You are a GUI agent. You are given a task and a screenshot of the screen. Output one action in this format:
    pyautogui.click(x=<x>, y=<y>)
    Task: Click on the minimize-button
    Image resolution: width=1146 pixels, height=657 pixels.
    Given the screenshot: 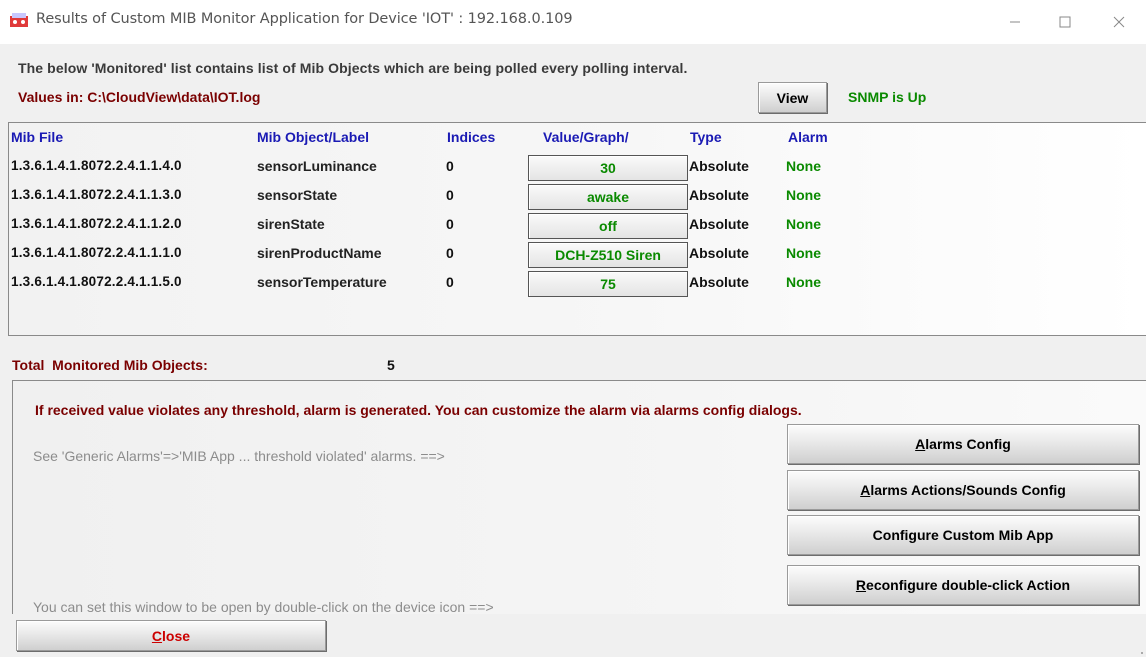 What is the action you would take?
    pyautogui.click(x=1015, y=22)
    